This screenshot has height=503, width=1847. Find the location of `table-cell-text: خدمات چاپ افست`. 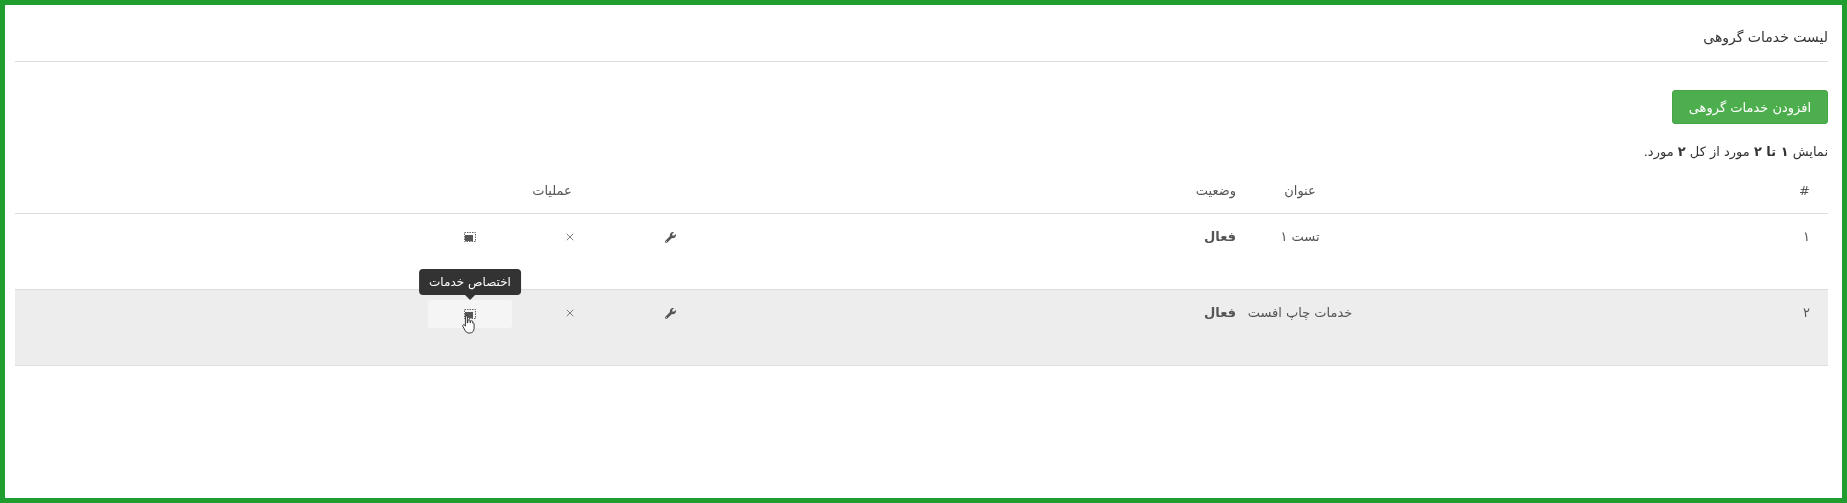

table-cell-text: خدمات چاپ افست is located at coordinates (1300, 313).